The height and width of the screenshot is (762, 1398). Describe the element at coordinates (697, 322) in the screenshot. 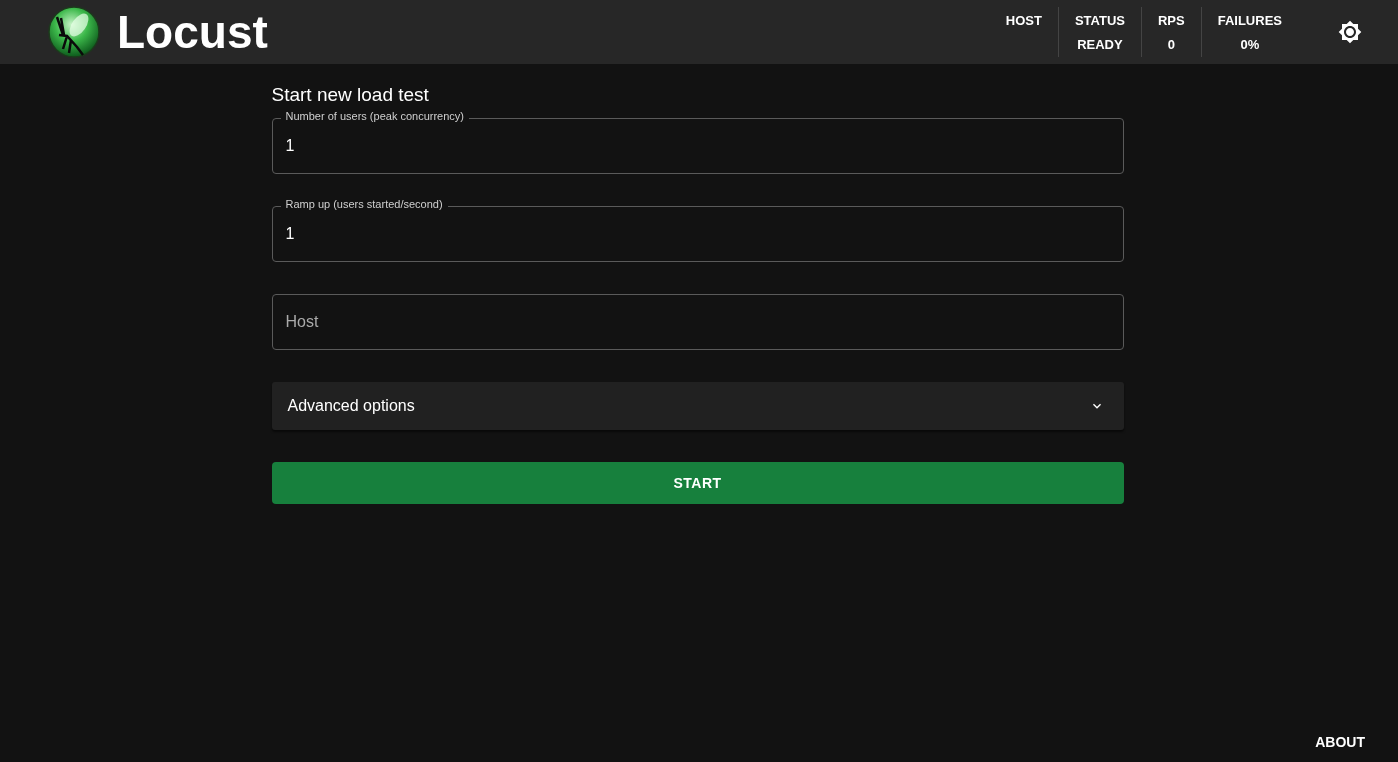

I see `input-field: Host` at that location.